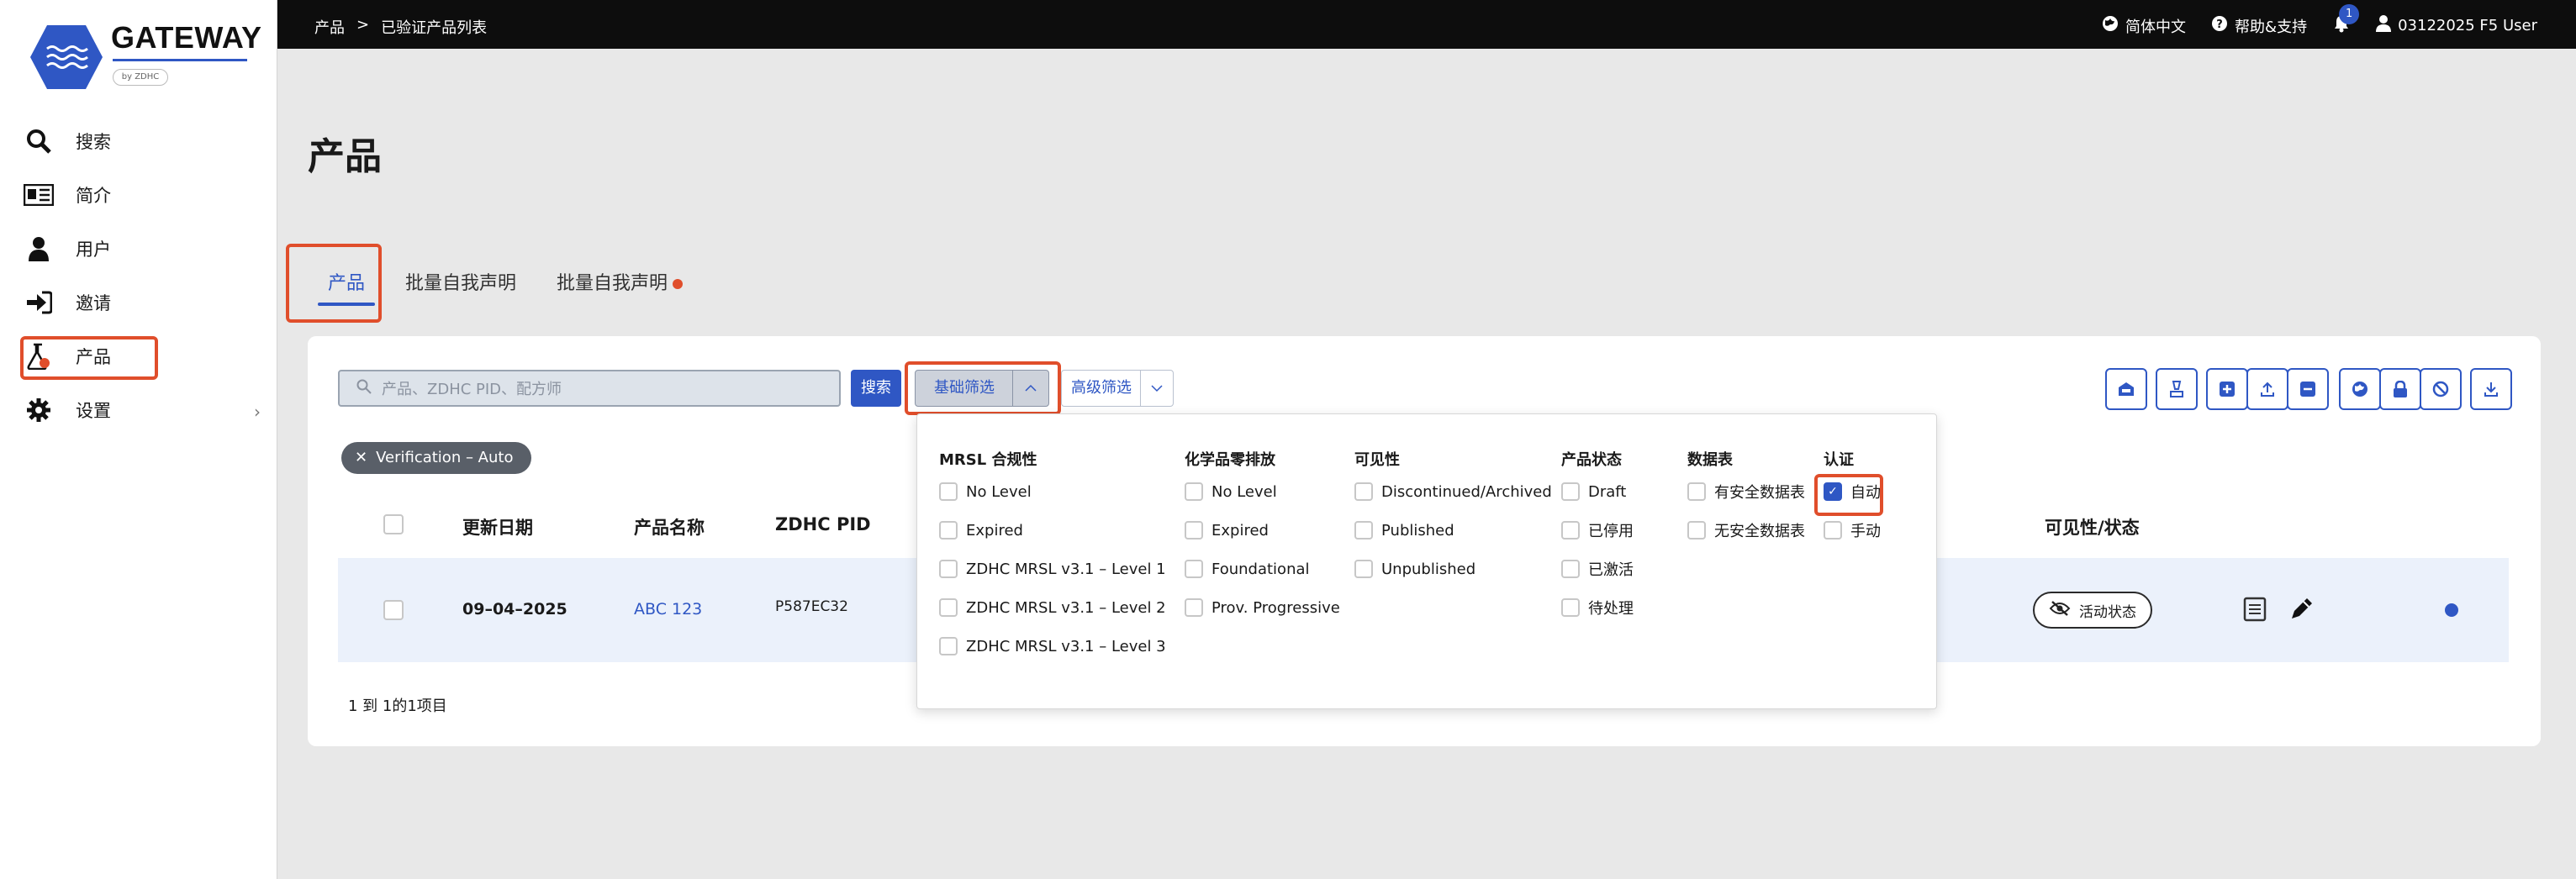 The width and height of the screenshot is (2576, 879). What do you see at coordinates (876, 388) in the screenshot?
I see `search-button: 搜索` at bounding box center [876, 388].